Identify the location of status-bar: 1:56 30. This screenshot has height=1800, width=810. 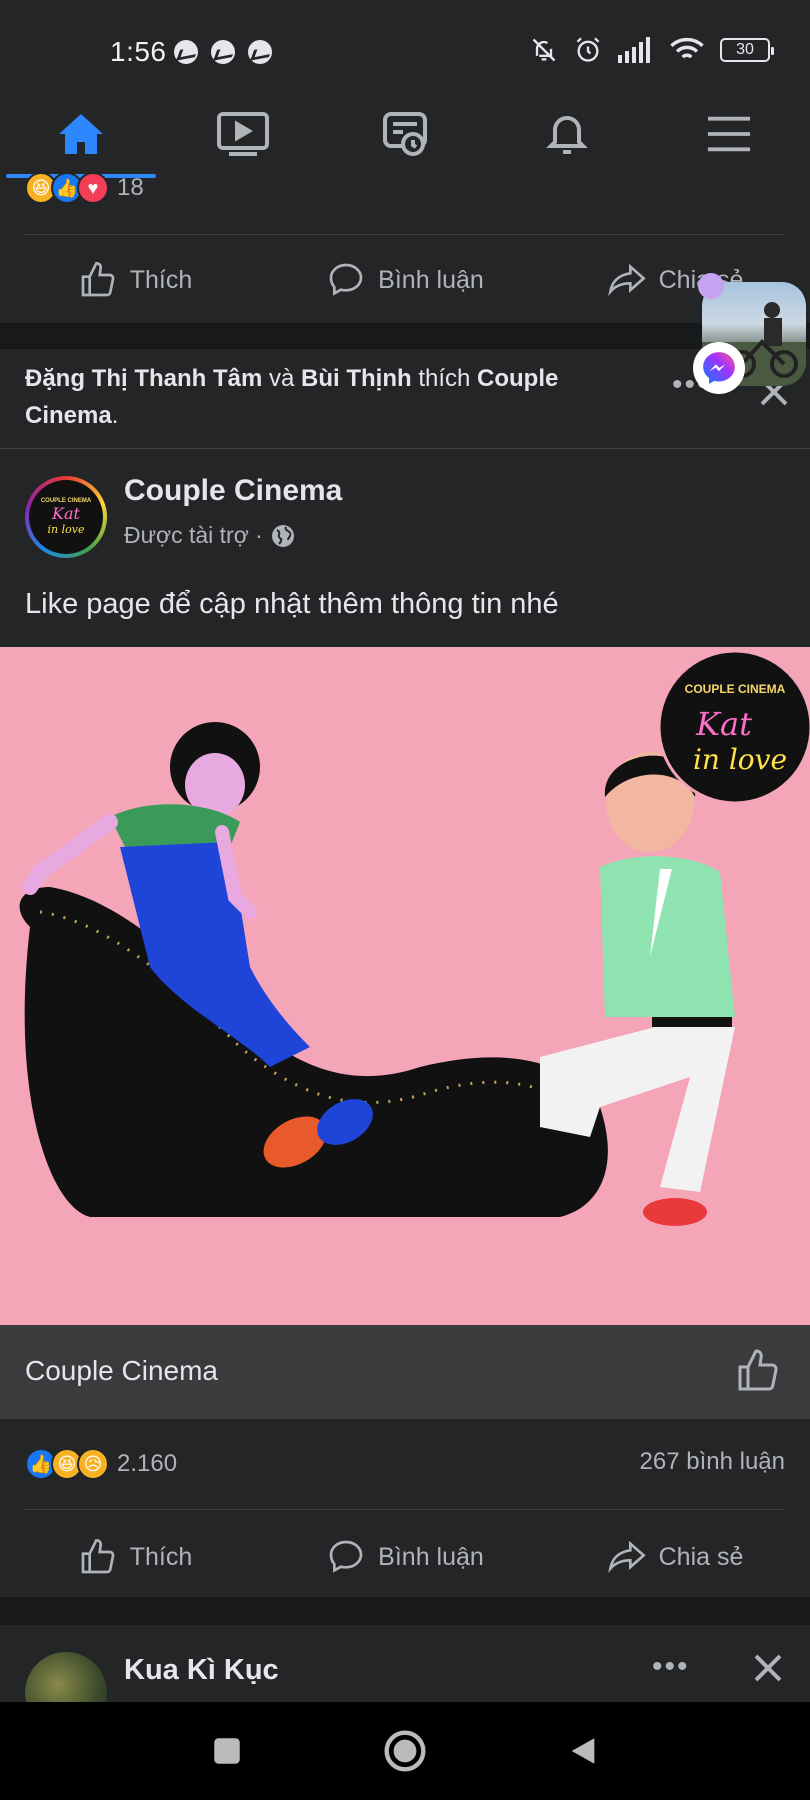
(405, 45).